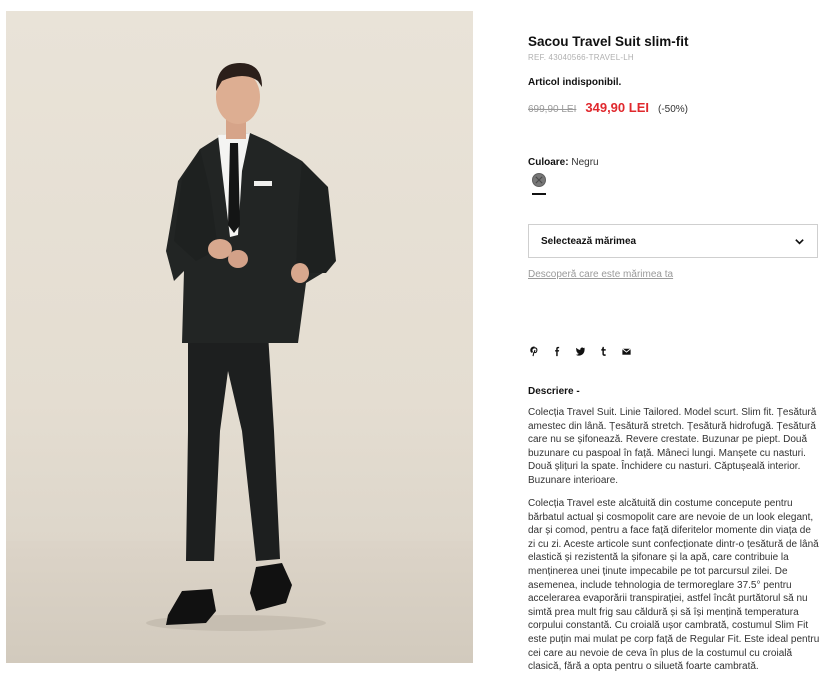  What do you see at coordinates (617, 107) in the screenshot?
I see `sale-price: 349,90 LEI` at bounding box center [617, 107].